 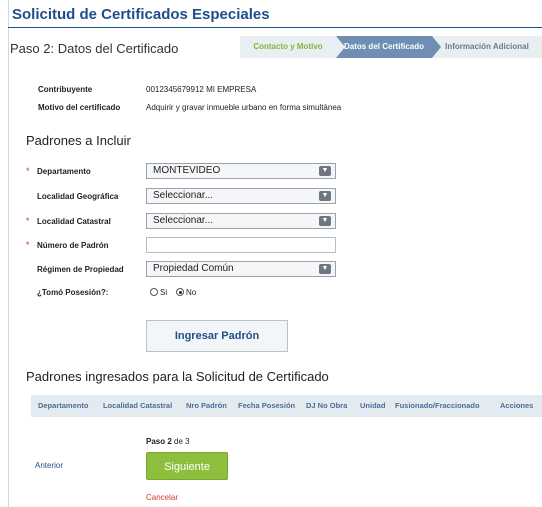 What do you see at coordinates (187, 466) in the screenshot?
I see `siguiente-button: Siguiente` at bounding box center [187, 466].